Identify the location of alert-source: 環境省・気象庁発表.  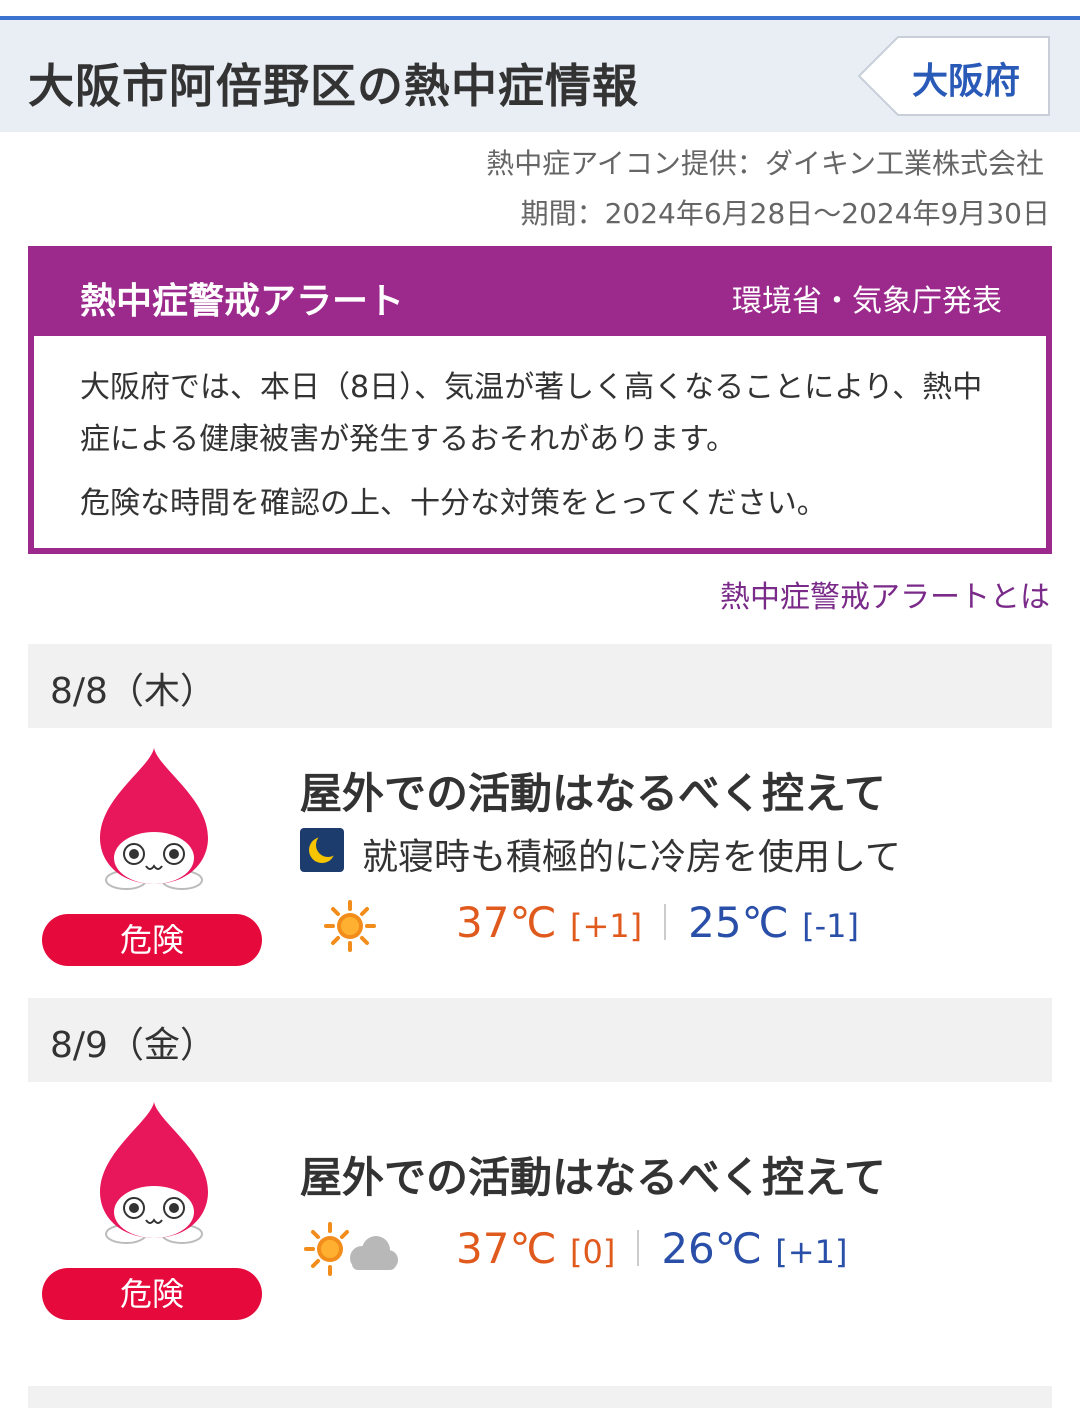
(867, 301).